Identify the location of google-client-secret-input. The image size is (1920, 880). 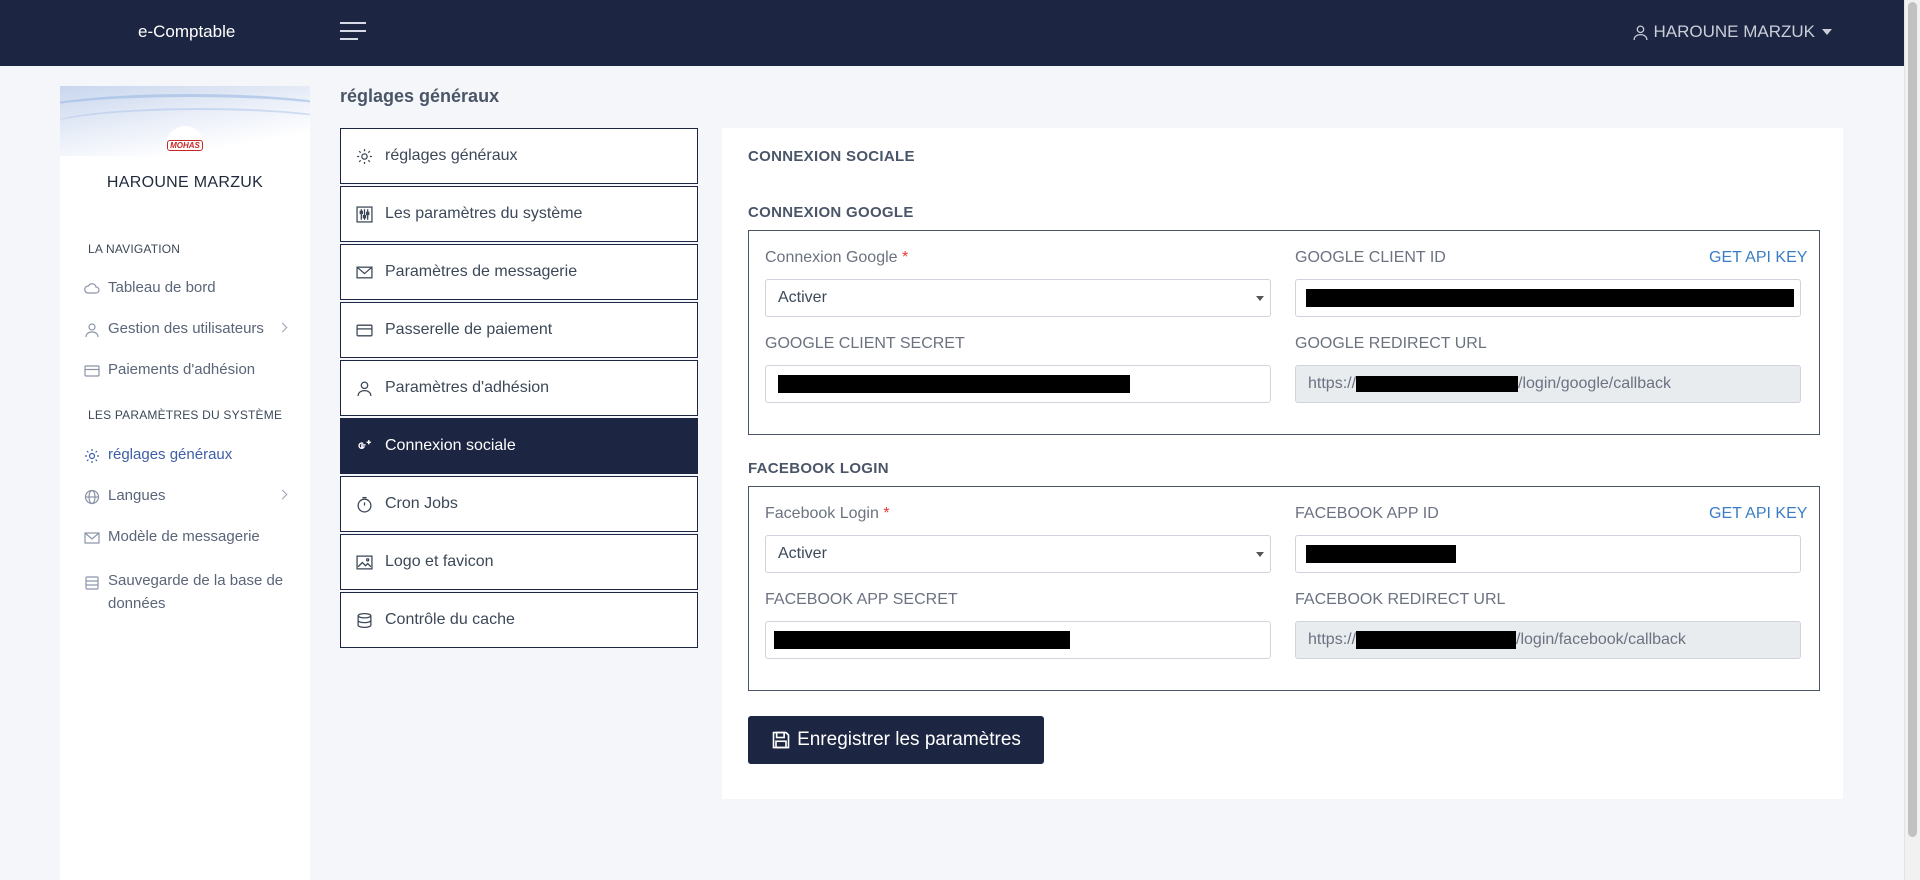
(1018, 384).